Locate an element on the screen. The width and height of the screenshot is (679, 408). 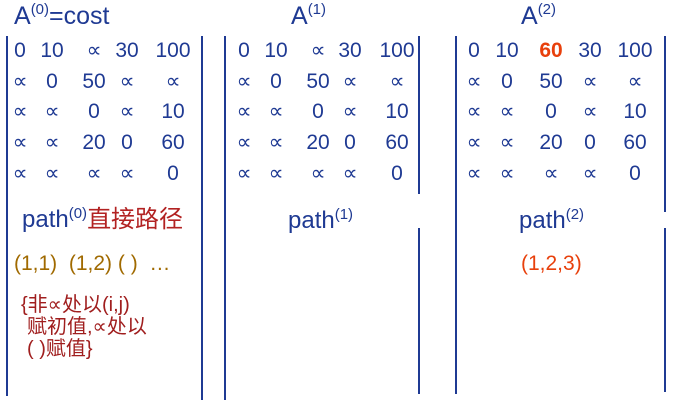
path-0-label: path(0)直接路径 is located at coordinates (103, 219).